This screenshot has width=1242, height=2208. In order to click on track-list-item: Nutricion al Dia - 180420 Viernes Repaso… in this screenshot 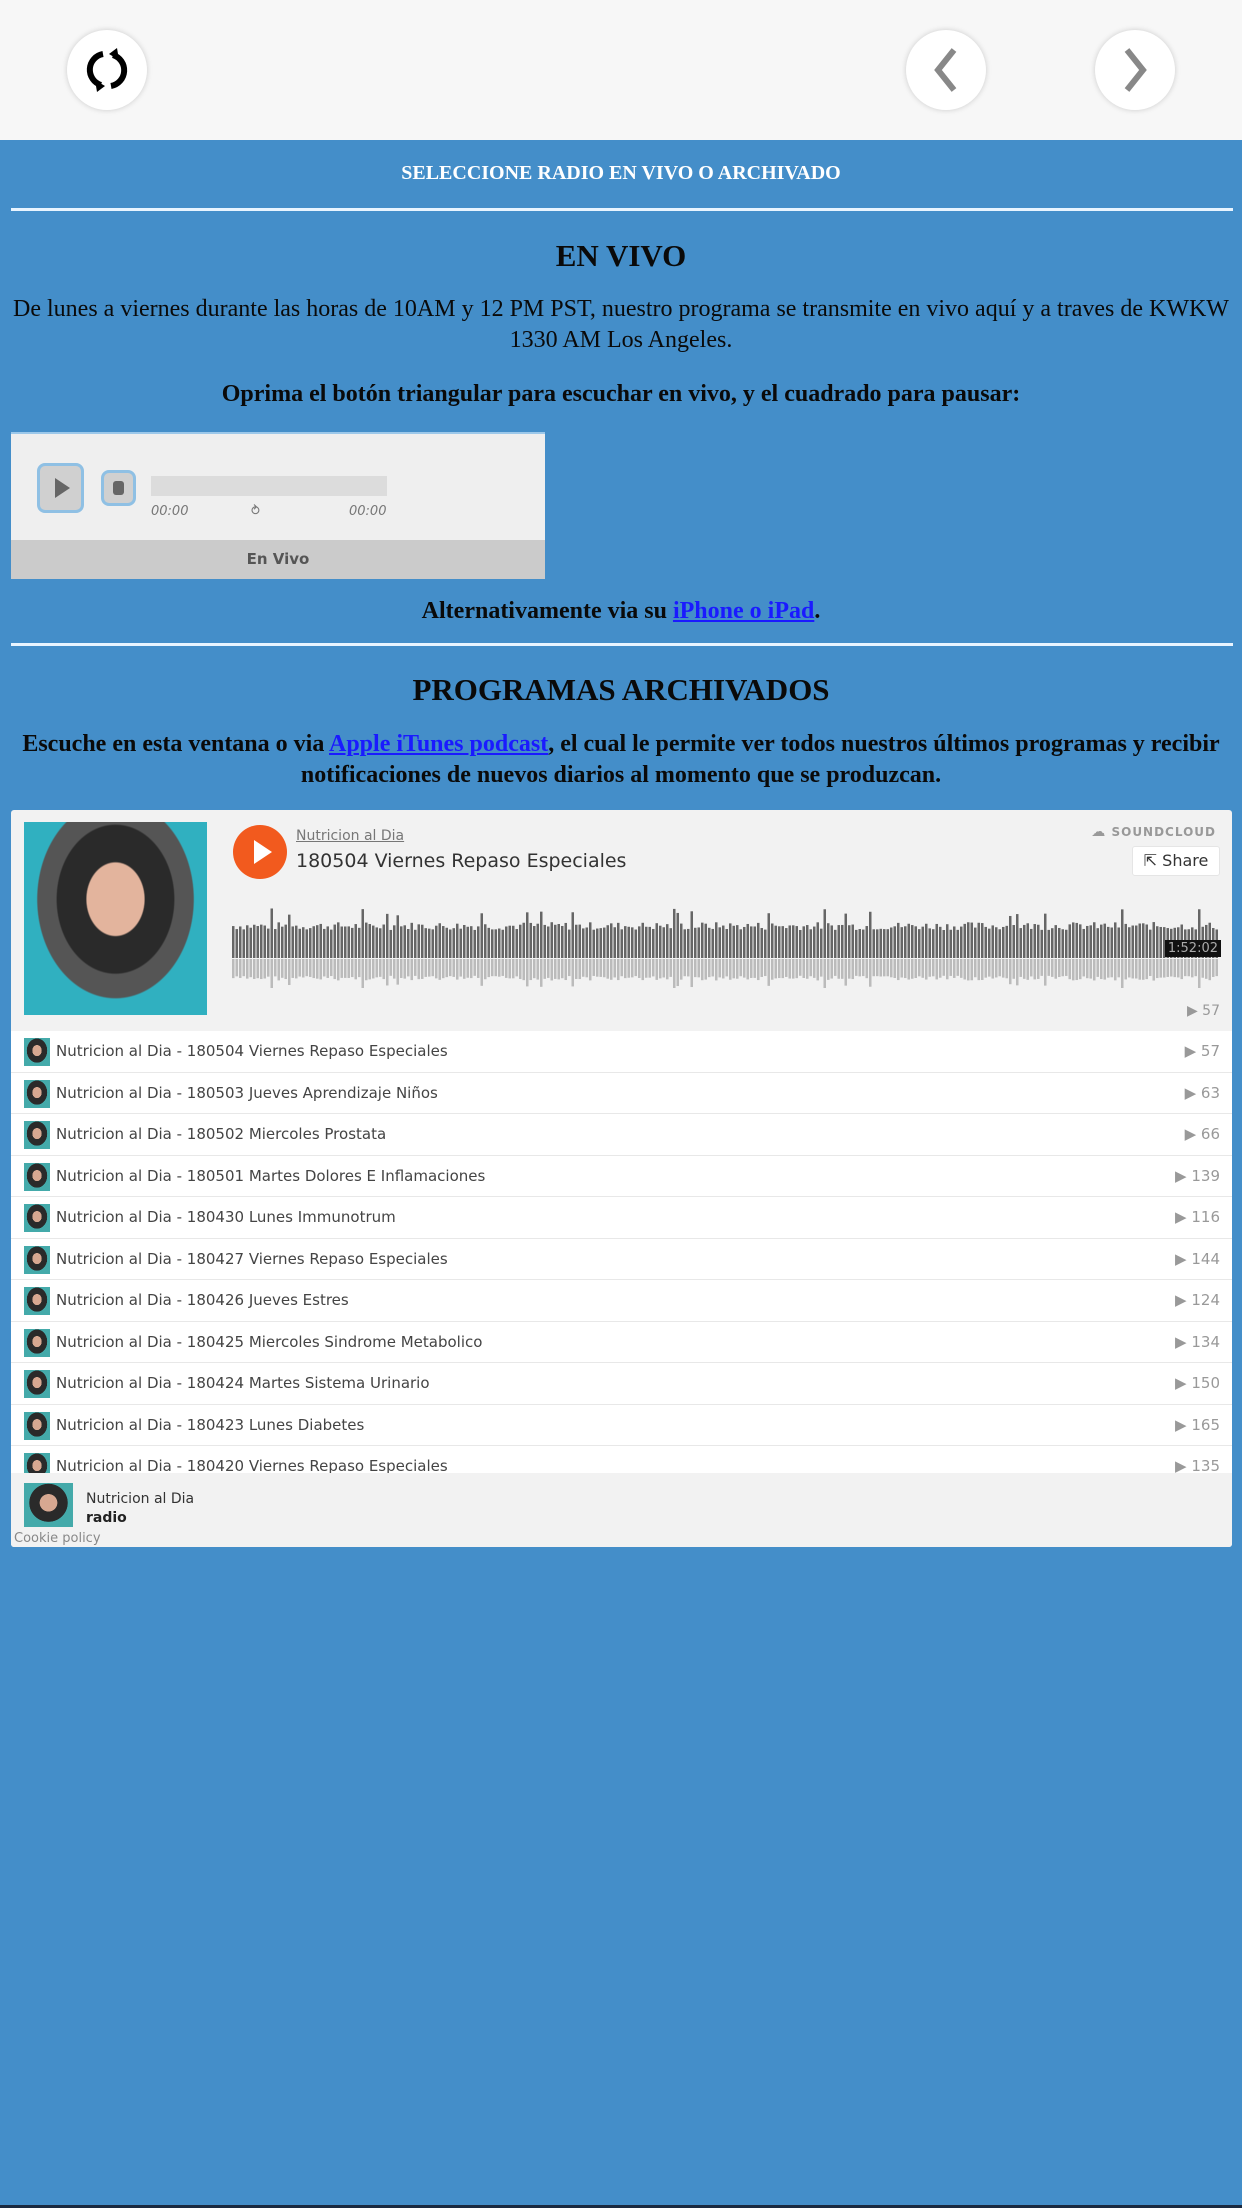, I will do `click(621, 1459)`.